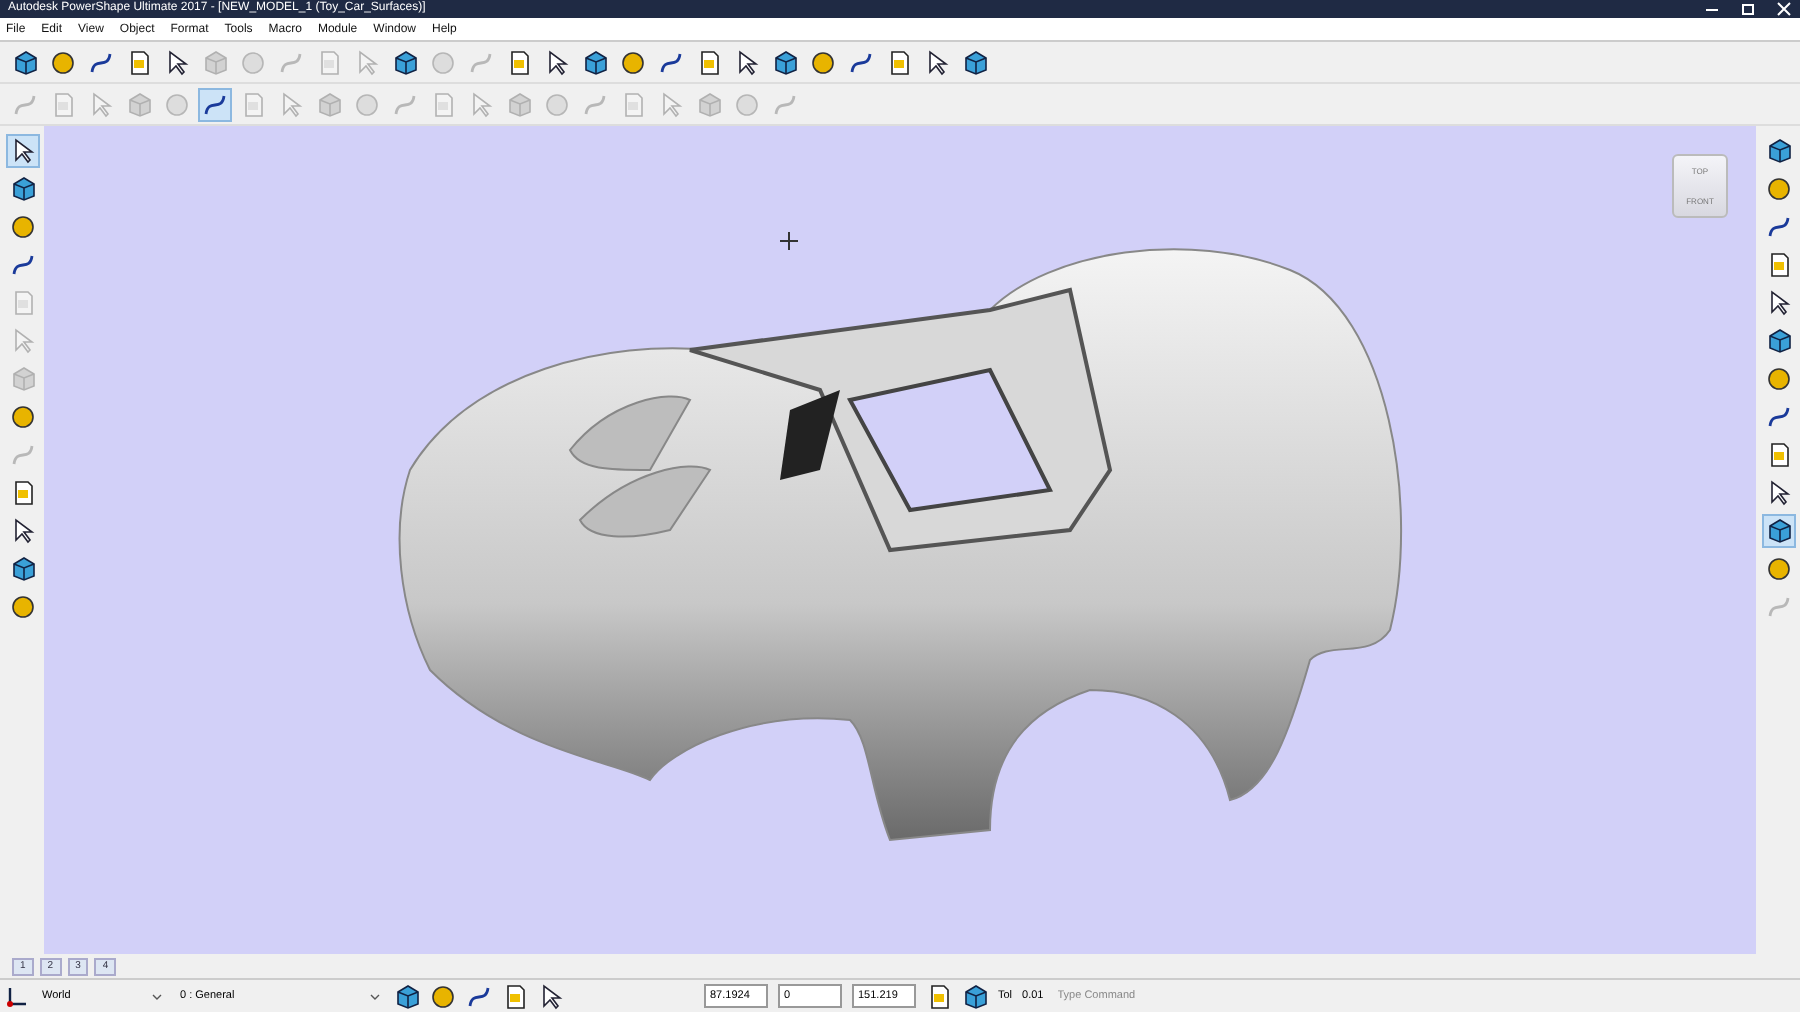  What do you see at coordinates (17, 996) in the screenshot?
I see `axes-icon` at bounding box center [17, 996].